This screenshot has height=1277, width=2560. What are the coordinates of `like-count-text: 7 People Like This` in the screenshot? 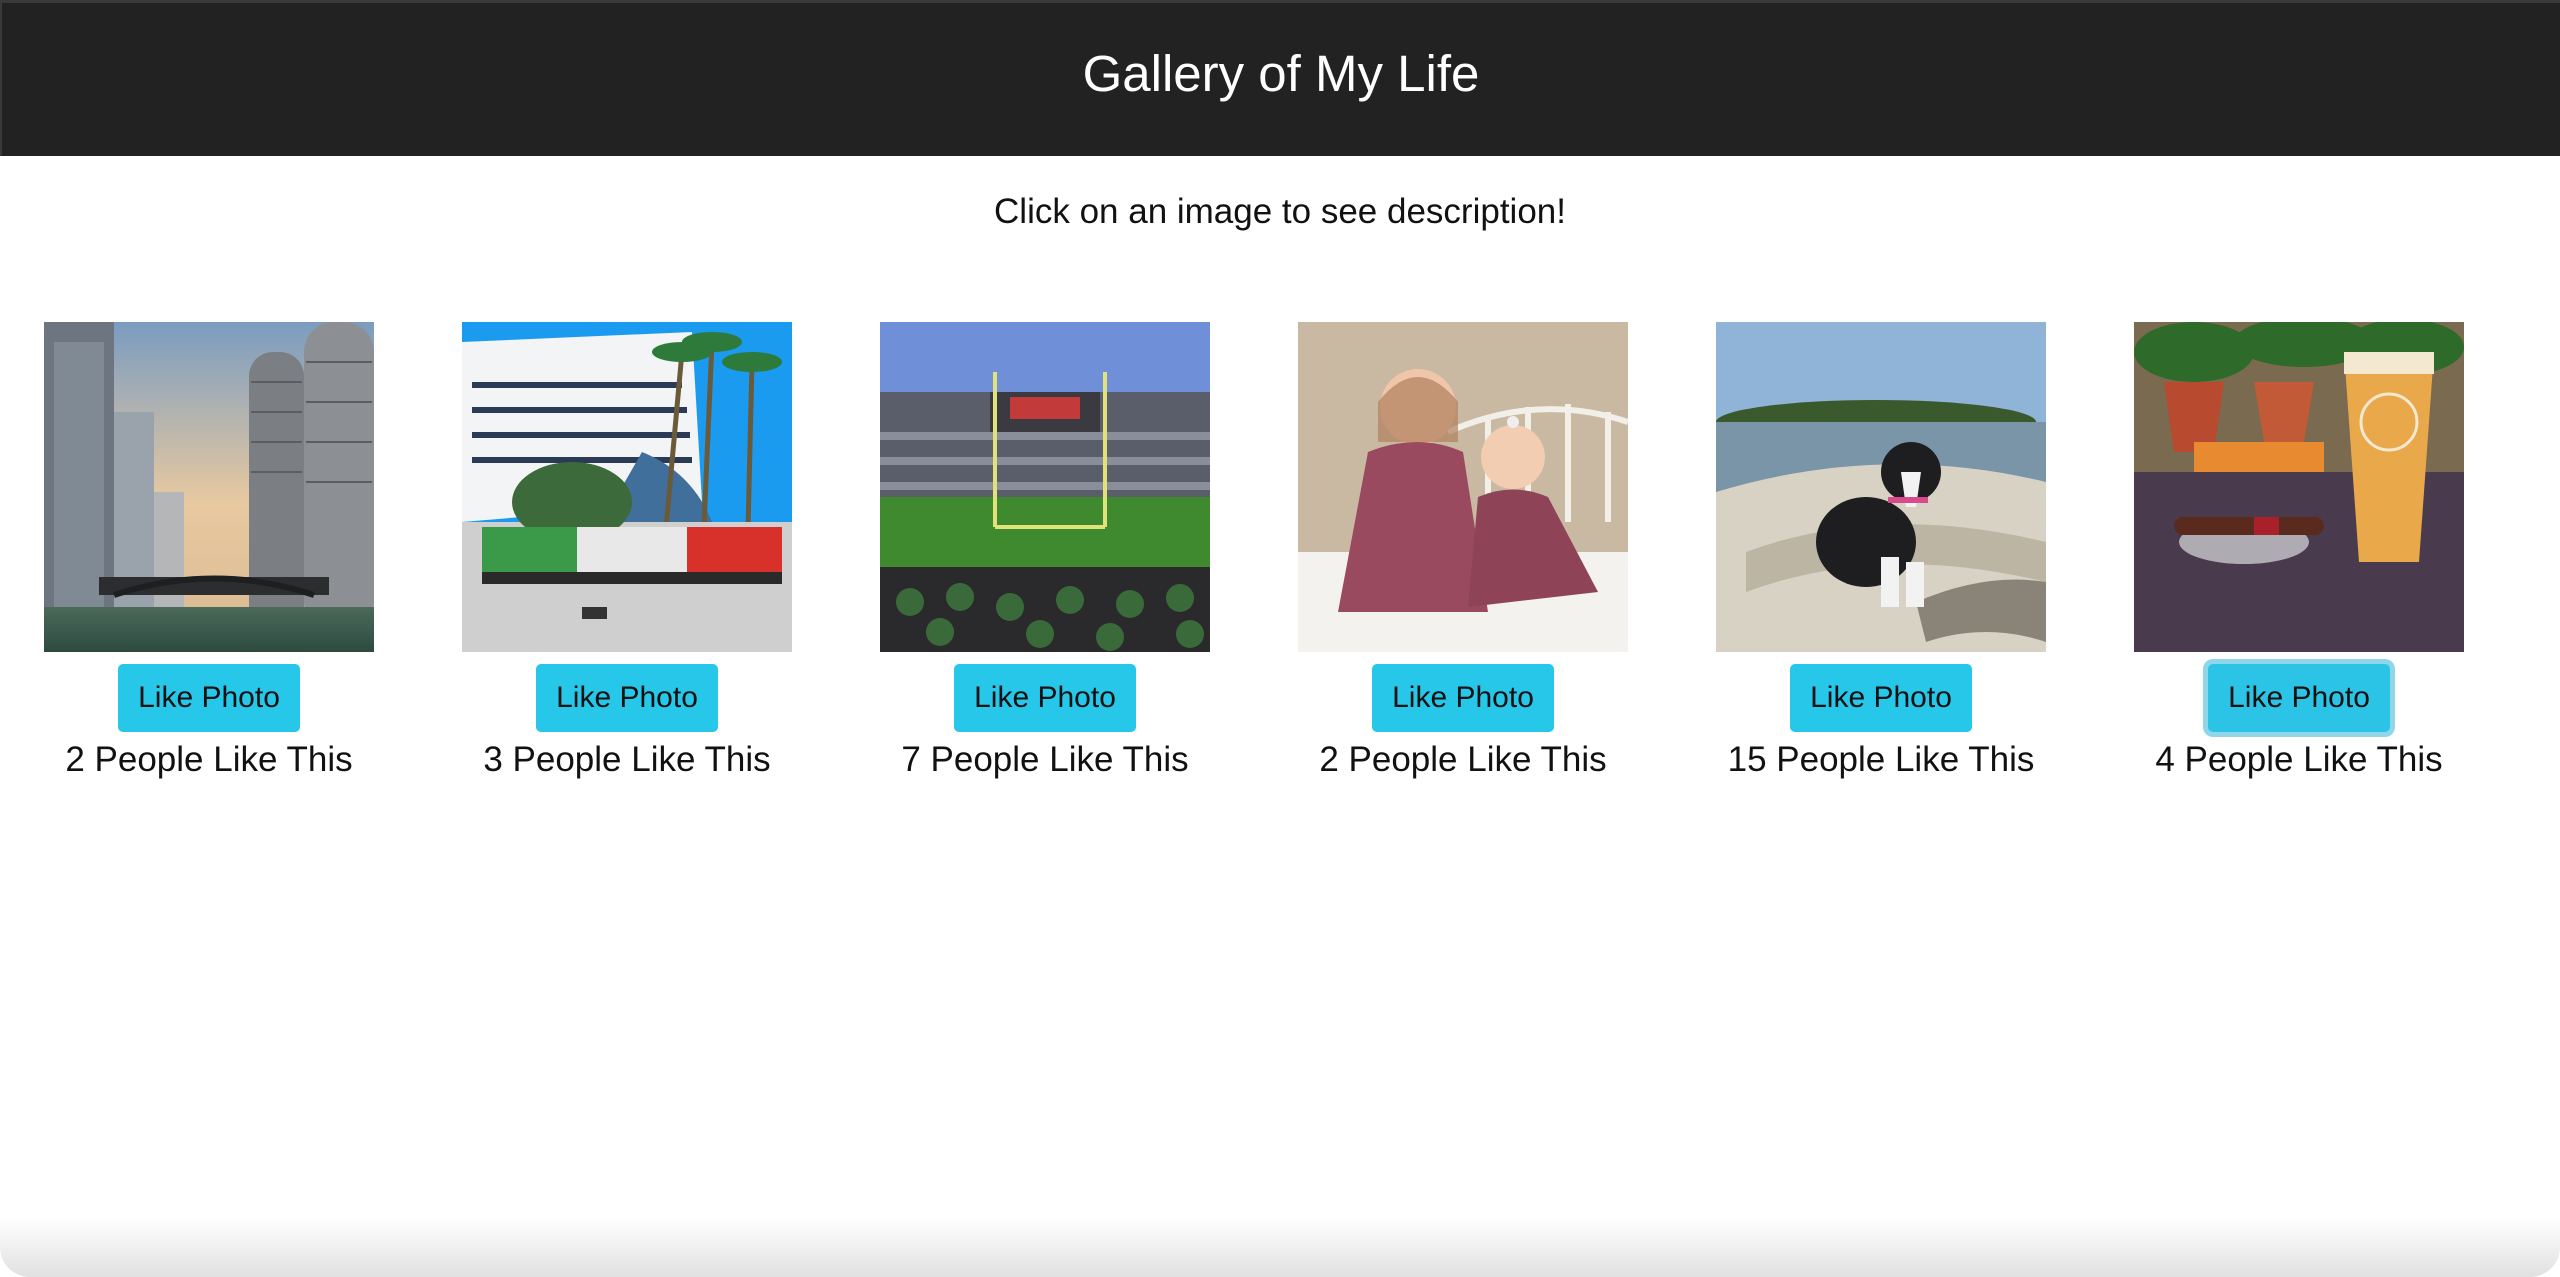 It's located at (1045, 759).